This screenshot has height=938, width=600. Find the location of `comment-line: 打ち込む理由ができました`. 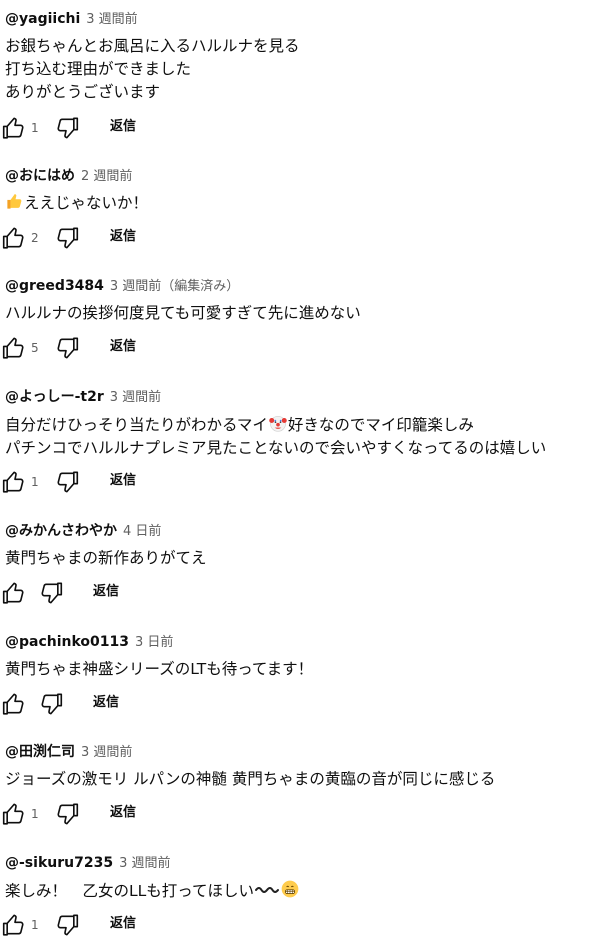

comment-line: 打ち込む理由ができました is located at coordinates (98, 69).